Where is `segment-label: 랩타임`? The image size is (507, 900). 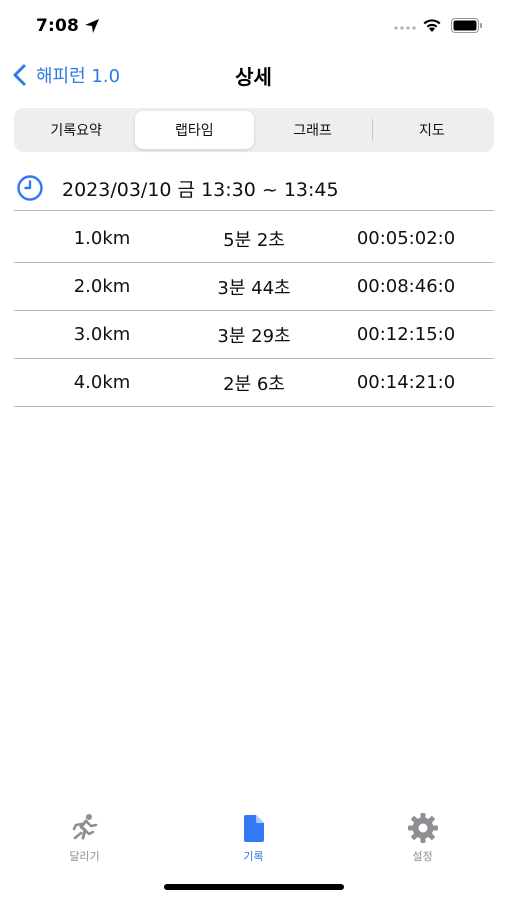
segment-label: 랩타임 is located at coordinates (194, 131).